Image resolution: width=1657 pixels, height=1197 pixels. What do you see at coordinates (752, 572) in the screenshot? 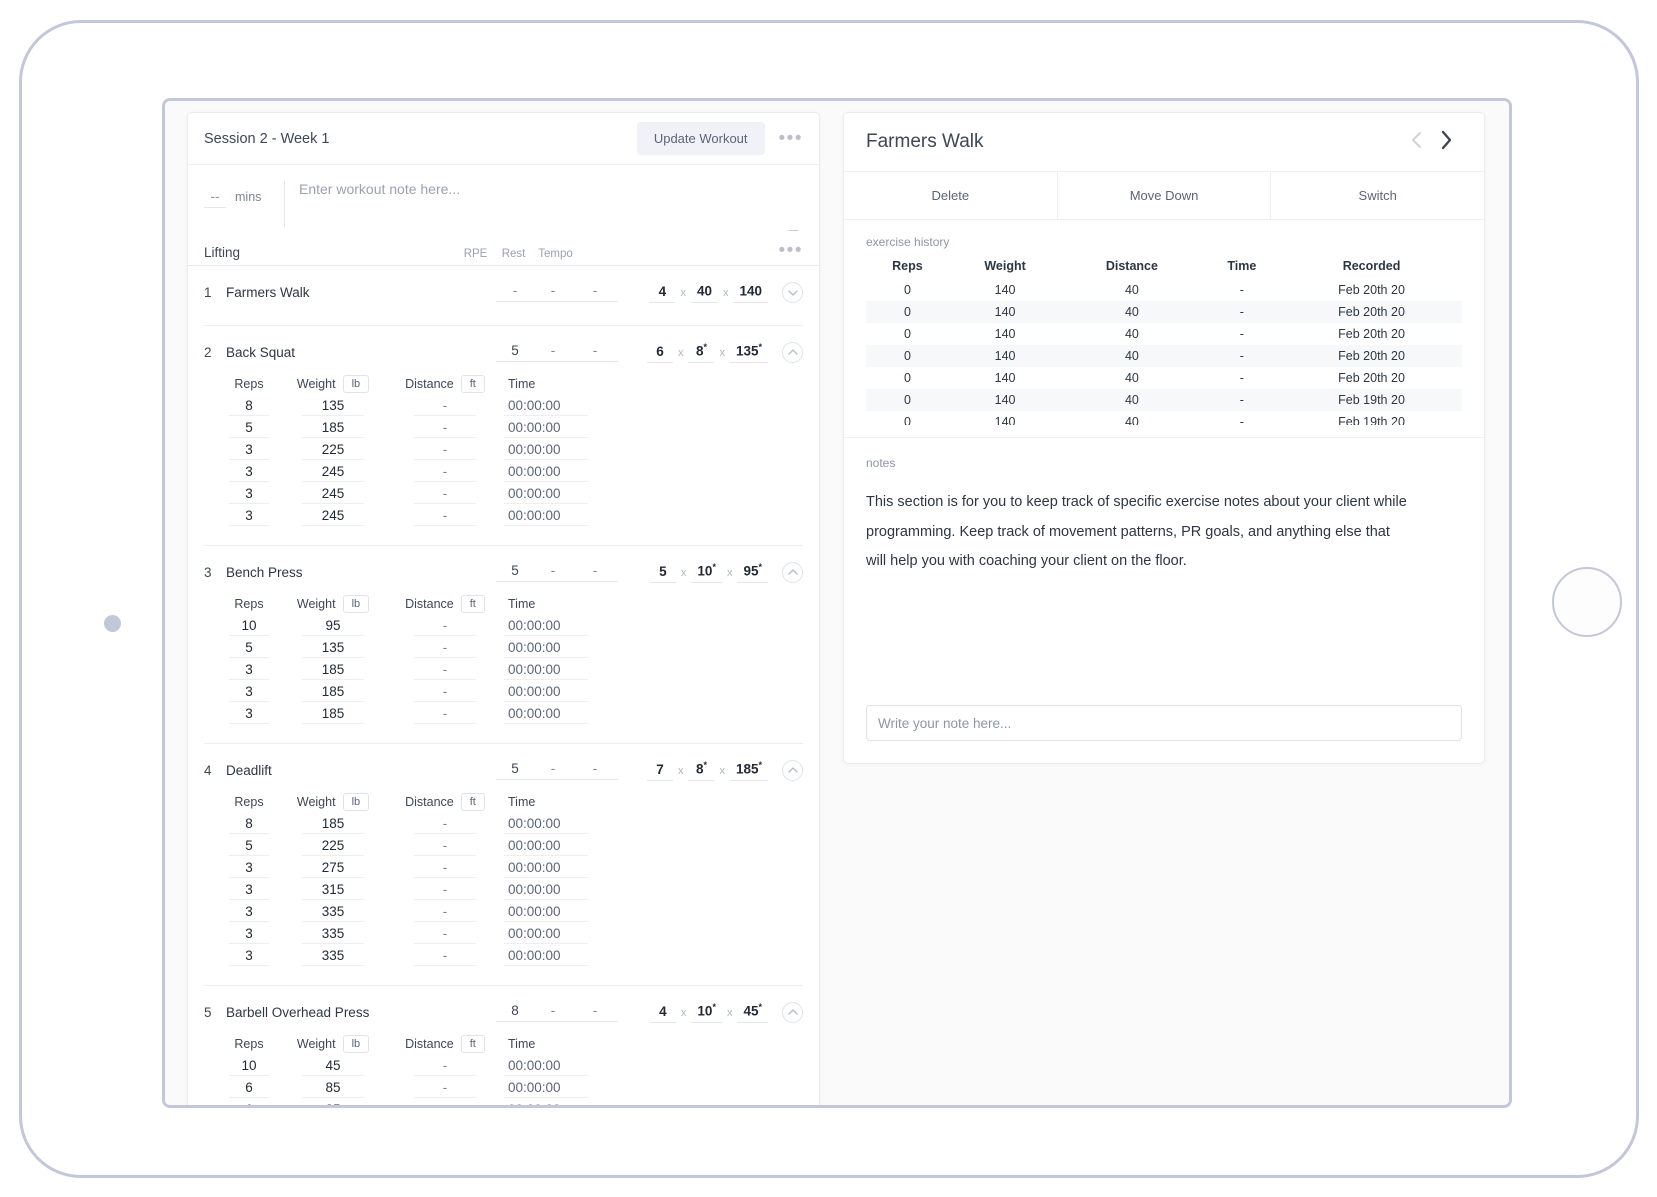
I see `summary-weight: 95*` at bounding box center [752, 572].